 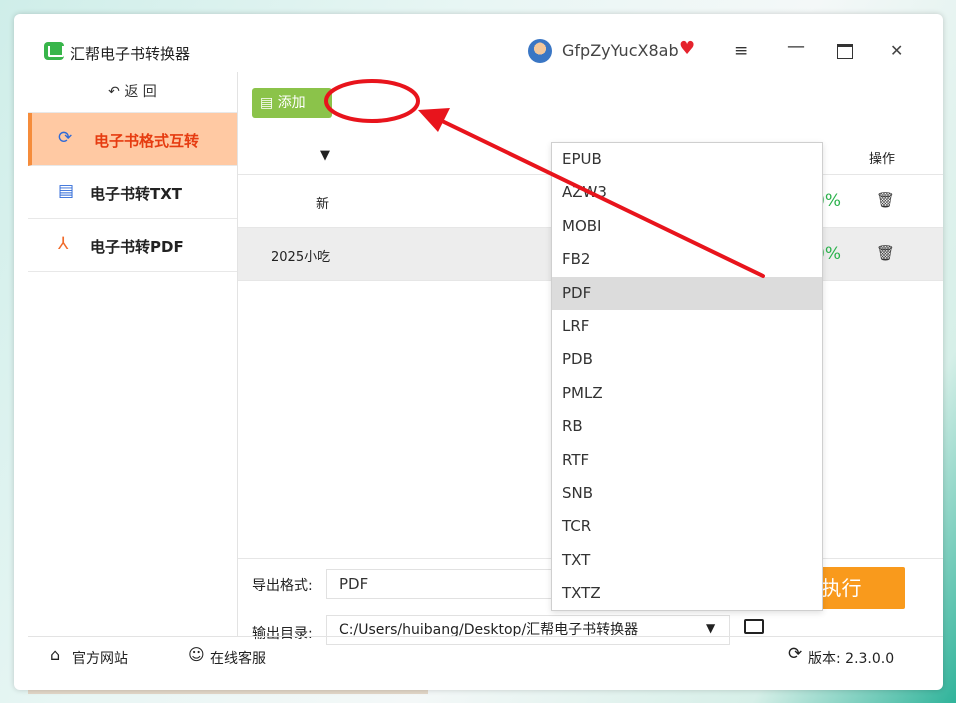 I want to click on sidebar-item-format-convert: ⟳ 电子书格式互转, so click(x=132, y=139).